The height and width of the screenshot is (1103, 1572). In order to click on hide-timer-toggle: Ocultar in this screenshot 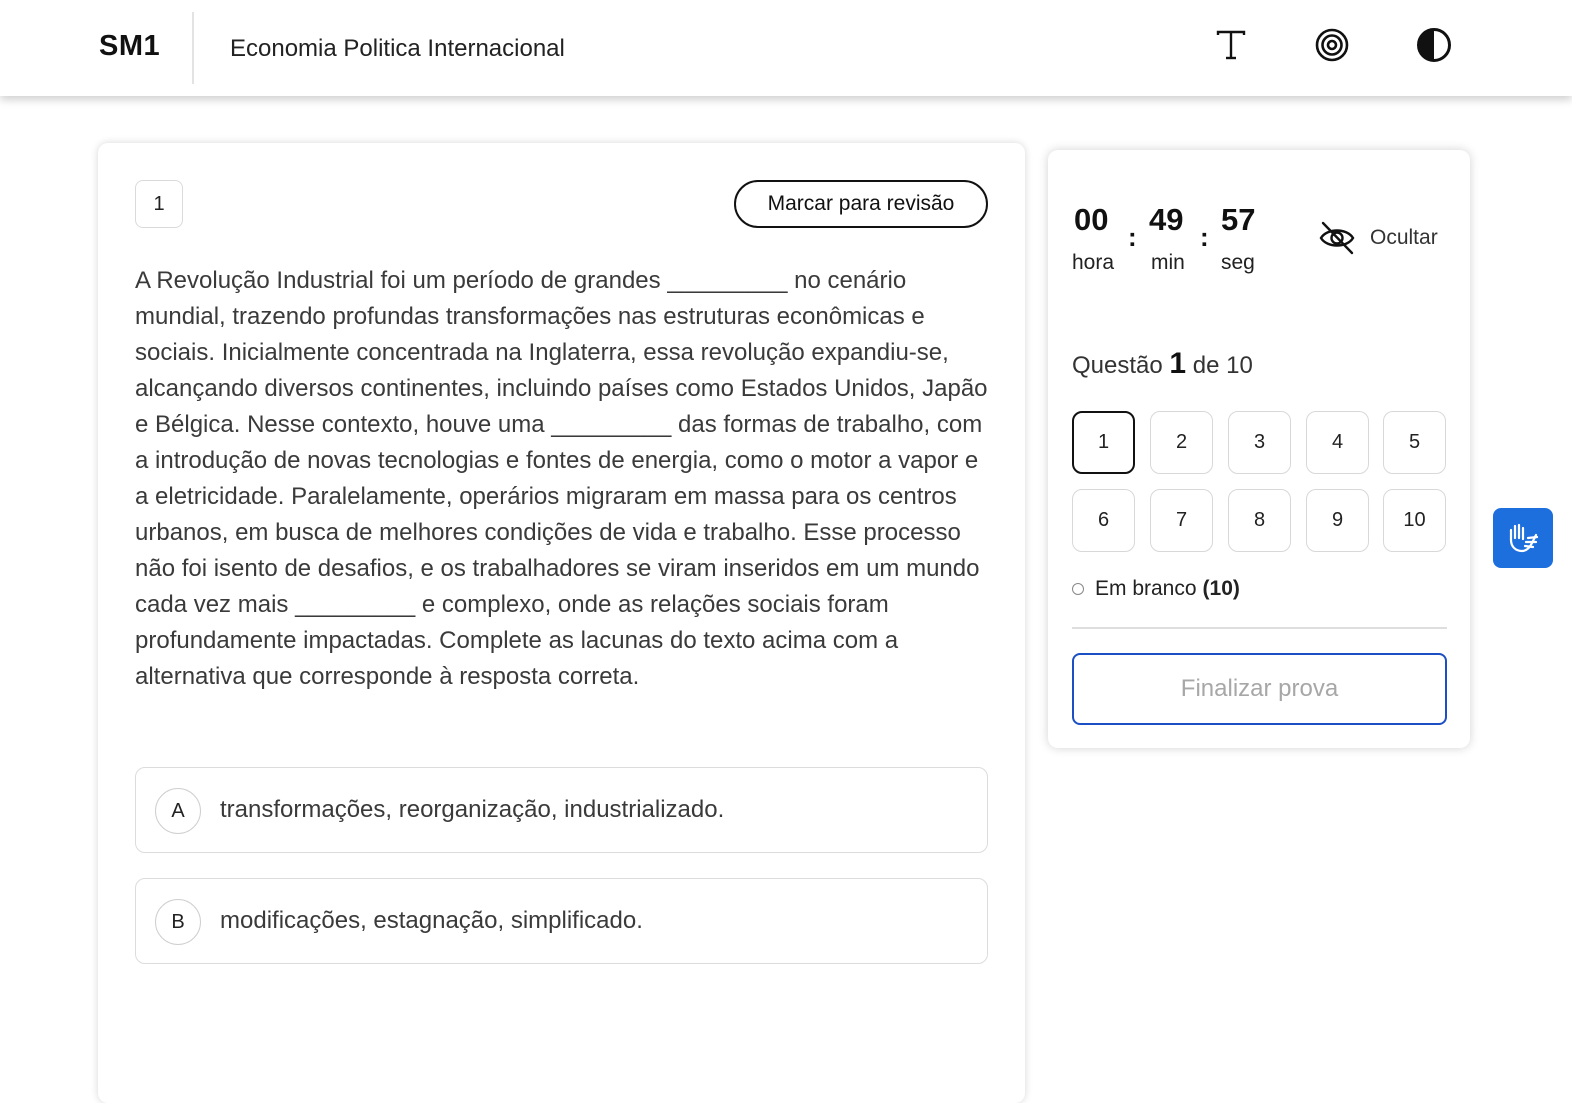, I will do `click(1388, 238)`.